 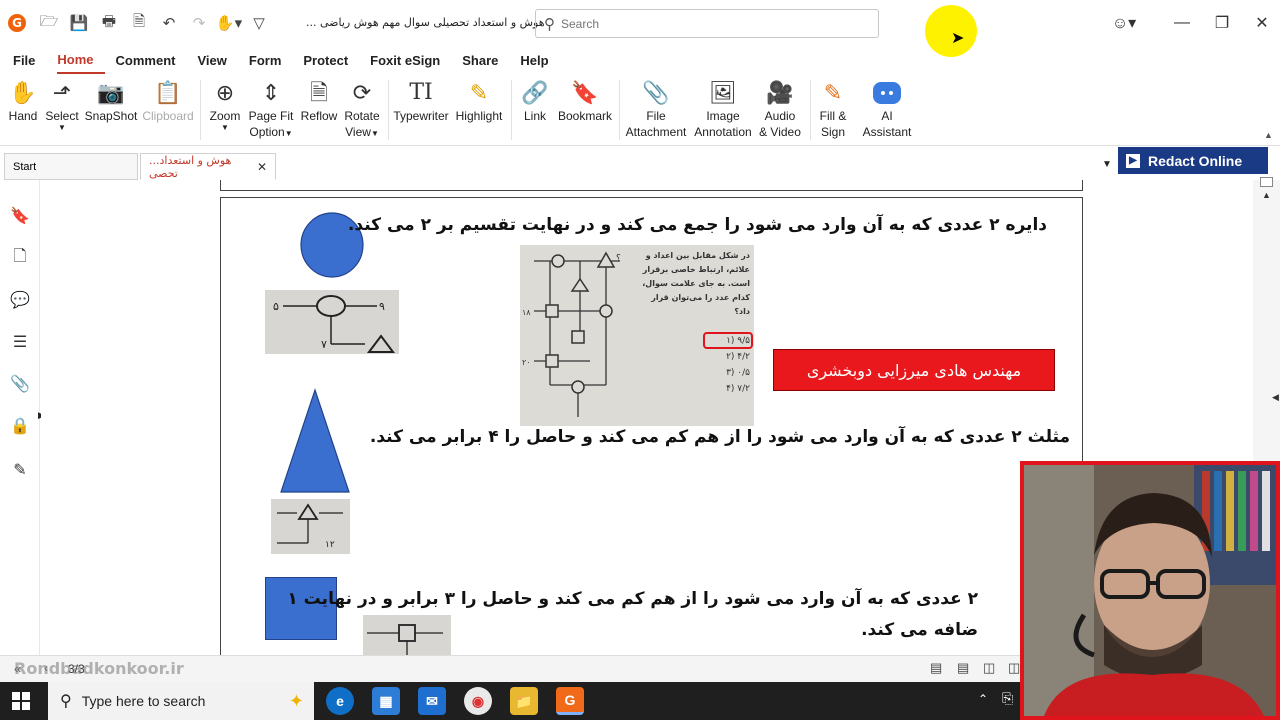 What do you see at coordinates (382, 306) in the screenshot?
I see `svg-text: ۹` at bounding box center [382, 306].